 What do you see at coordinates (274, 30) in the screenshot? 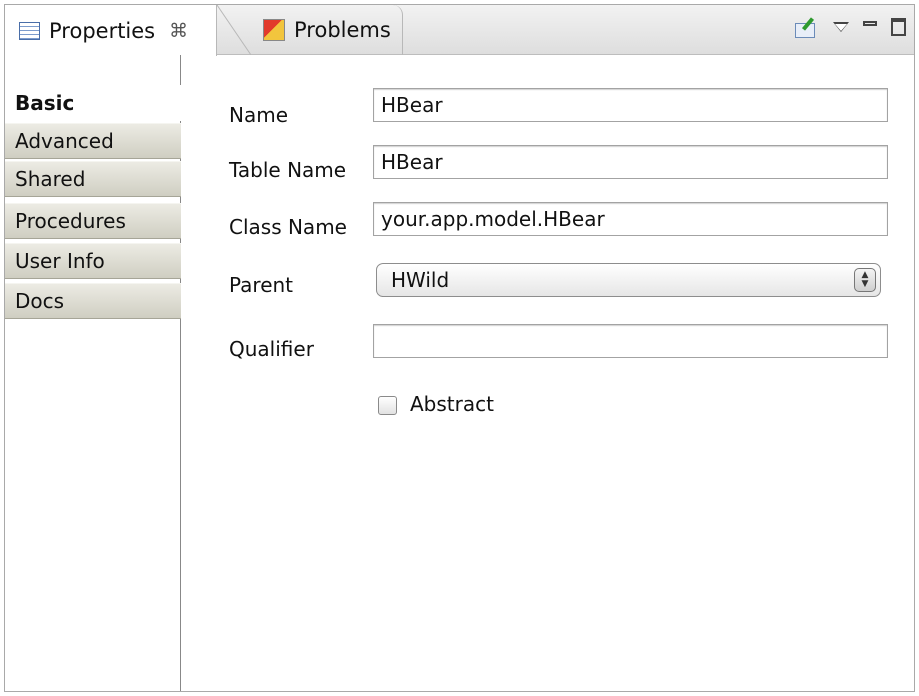
I see `problems-icon` at bounding box center [274, 30].